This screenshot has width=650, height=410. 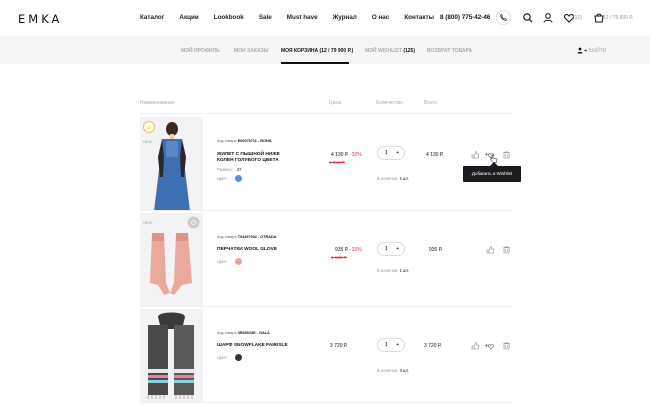 What do you see at coordinates (171, 260) in the screenshot?
I see `product-image-gloves: NEW` at bounding box center [171, 260].